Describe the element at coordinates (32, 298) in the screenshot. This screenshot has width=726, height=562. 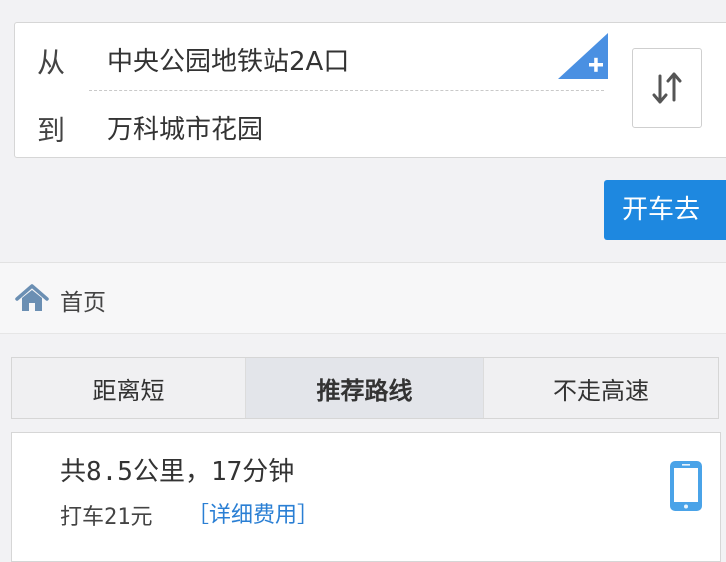
I see `home-icon` at that location.